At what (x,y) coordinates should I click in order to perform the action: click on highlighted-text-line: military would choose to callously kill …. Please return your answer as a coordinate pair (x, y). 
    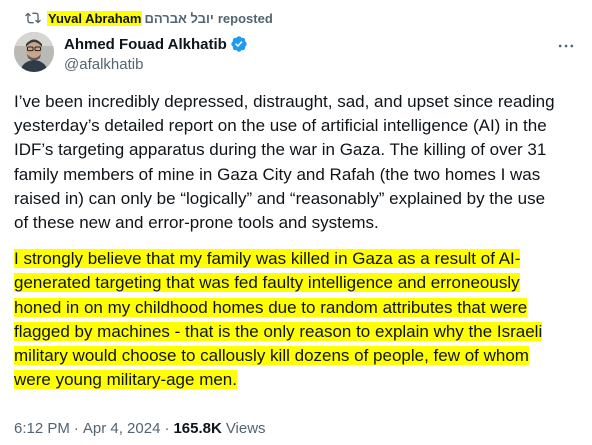
    Looking at the image, I should click on (271, 356).